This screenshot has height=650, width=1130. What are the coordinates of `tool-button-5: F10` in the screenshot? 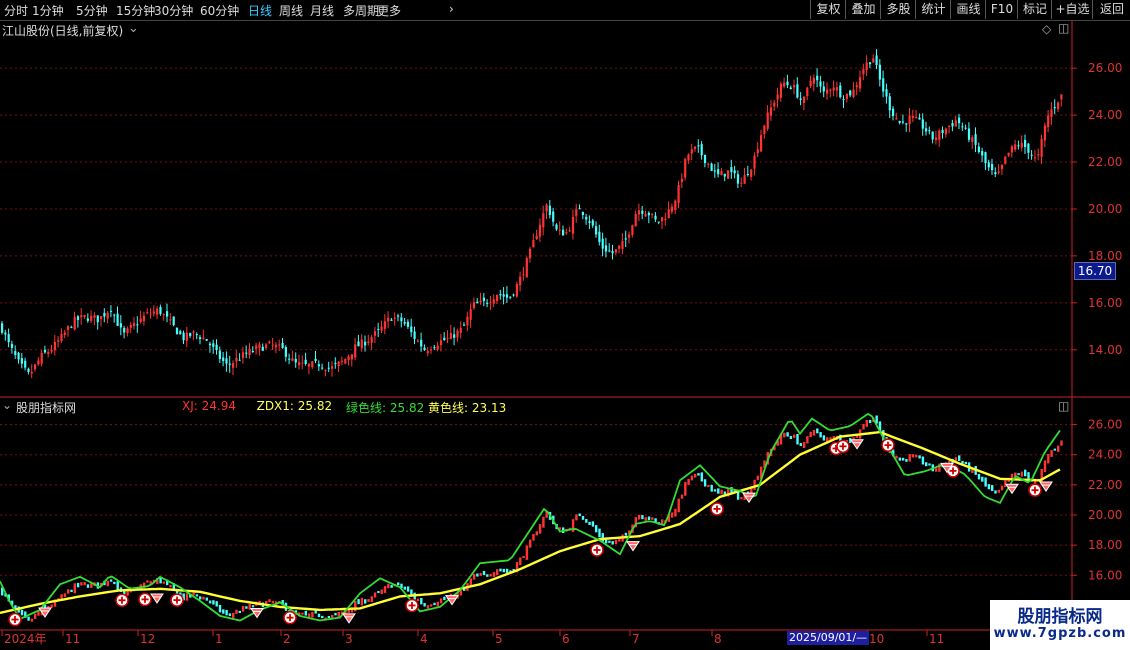 It's located at (1001, 9).